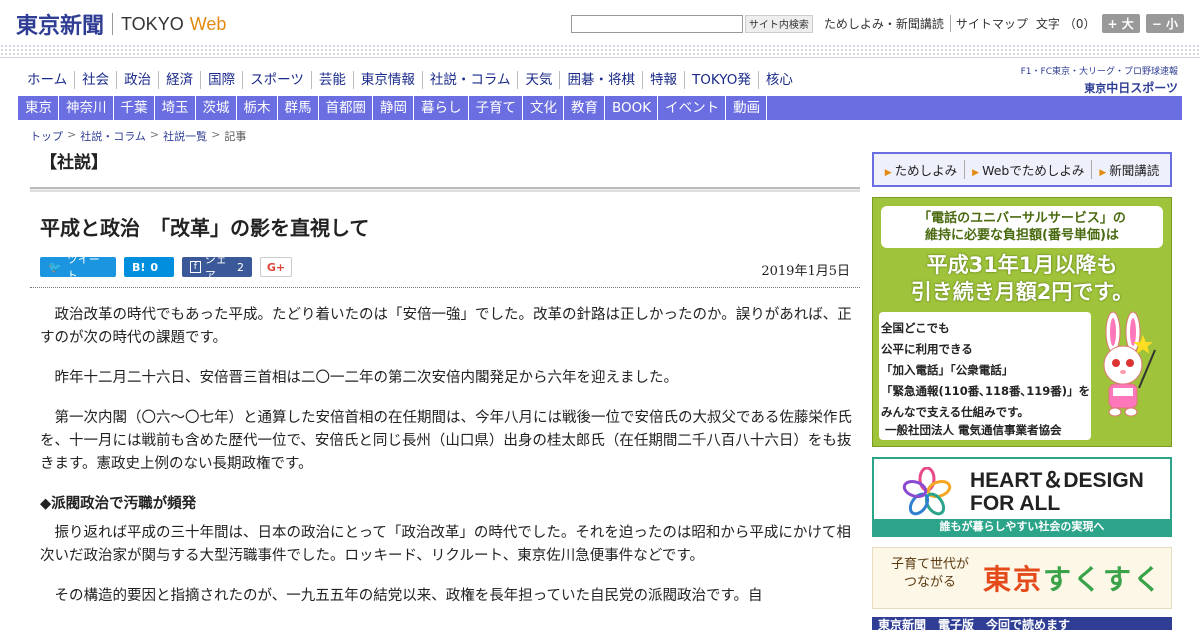  Describe the element at coordinates (1129, 364) in the screenshot. I see `rabbit-mascot-icon` at that location.